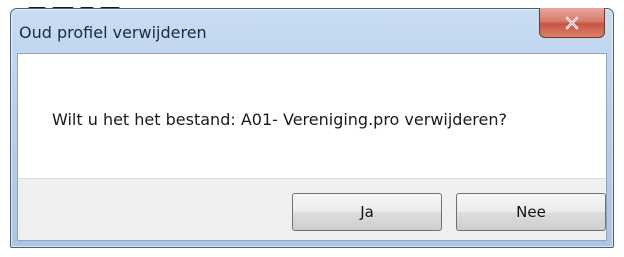 The image size is (624, 257). I want to click on close-icon, so click(572, 22).